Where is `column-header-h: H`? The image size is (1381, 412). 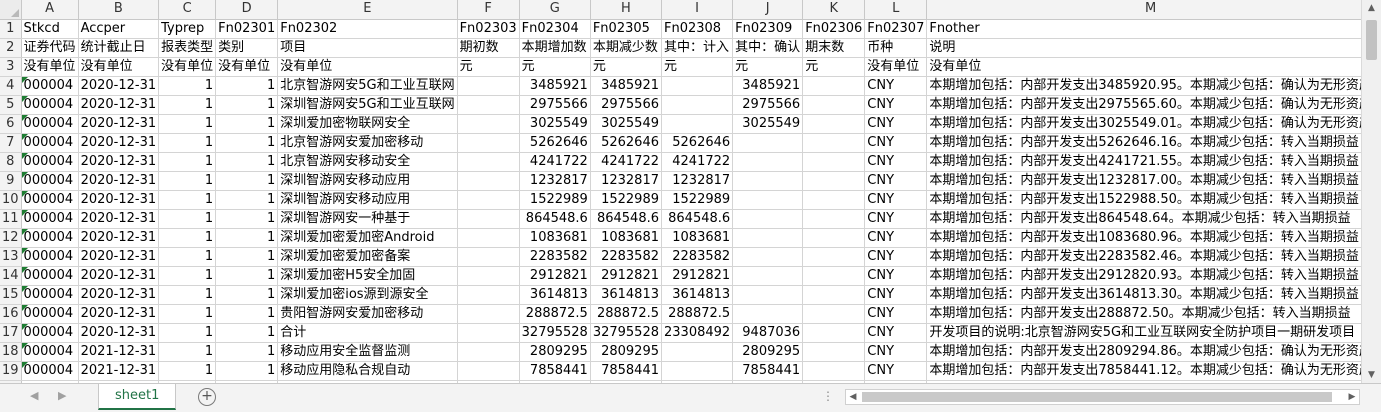
column-header-h: H is located at coordinates (626, 10).